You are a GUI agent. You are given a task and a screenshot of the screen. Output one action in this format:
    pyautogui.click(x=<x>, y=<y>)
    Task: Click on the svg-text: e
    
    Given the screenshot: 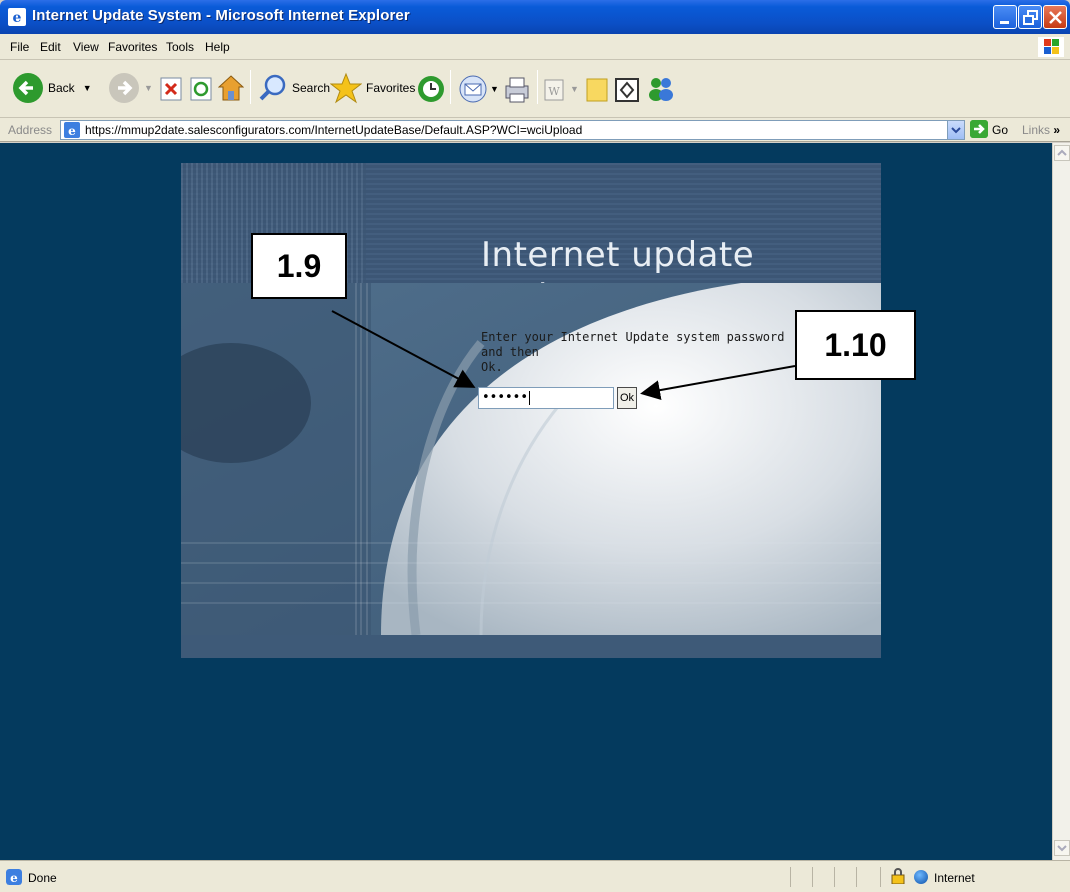 What is the action you would take?
    pyautogui.click(x=14, y=878)
    